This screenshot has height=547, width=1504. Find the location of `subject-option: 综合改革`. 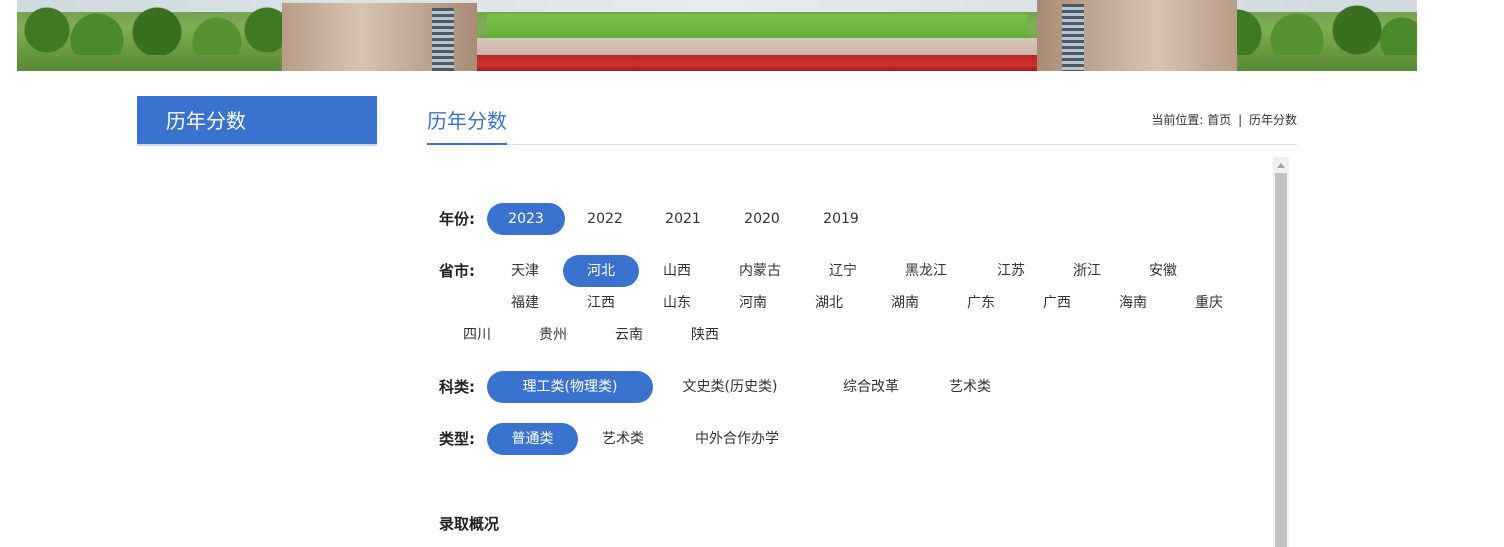

subject-option: 综合改革 is located at coordinates (871, 387).